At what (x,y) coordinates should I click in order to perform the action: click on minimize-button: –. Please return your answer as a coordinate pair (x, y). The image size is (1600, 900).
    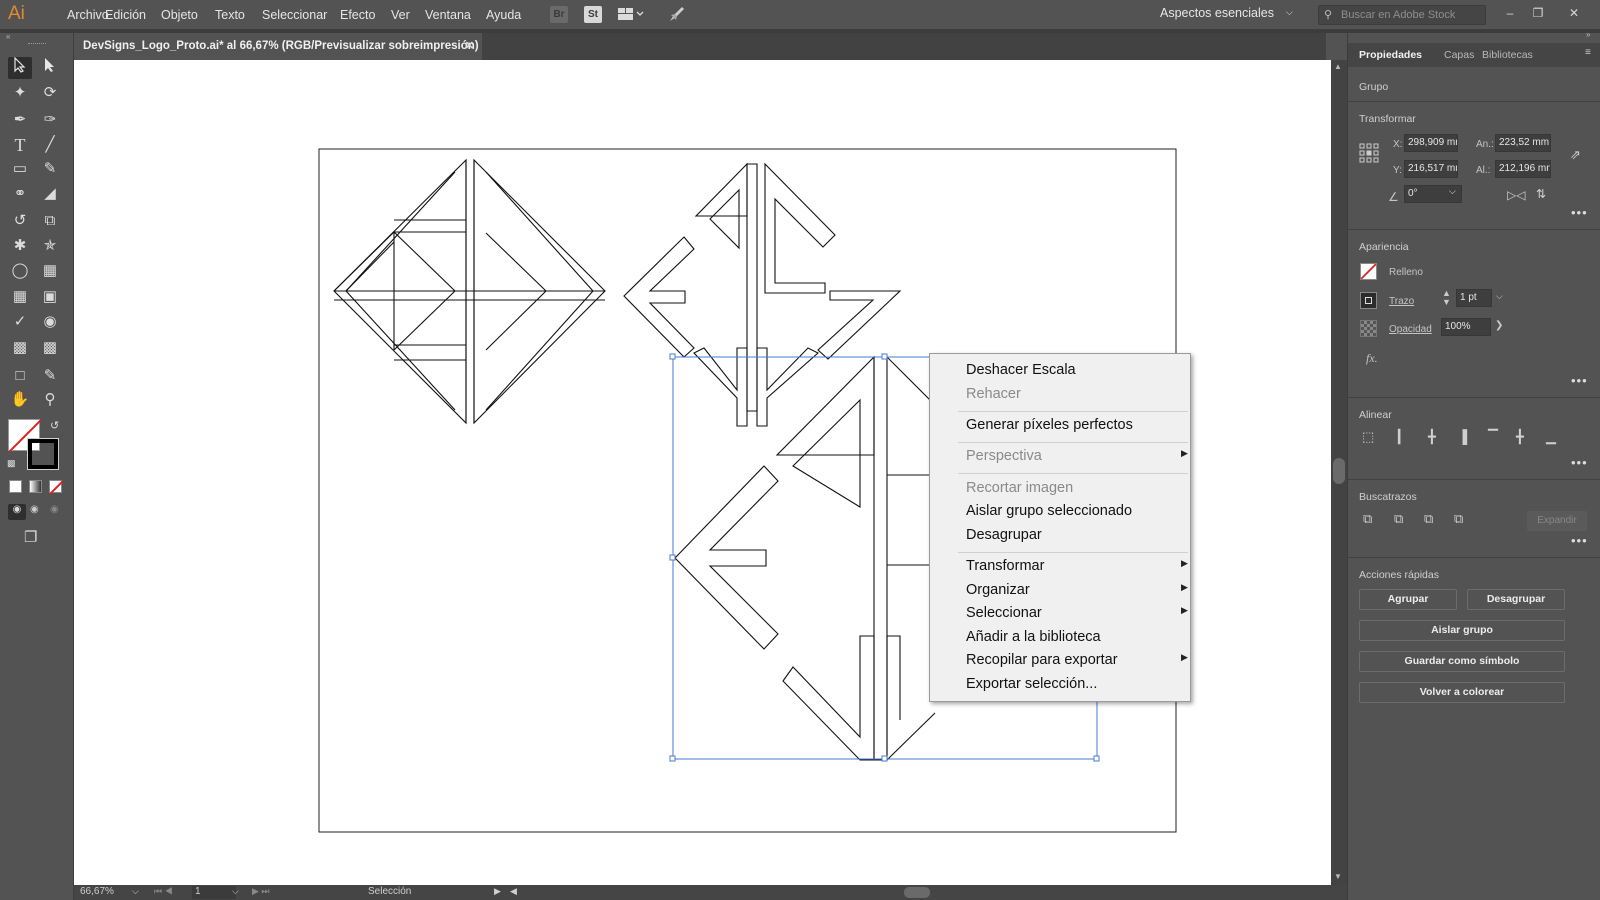
    Looking at the image, I should click on (1510, 14).